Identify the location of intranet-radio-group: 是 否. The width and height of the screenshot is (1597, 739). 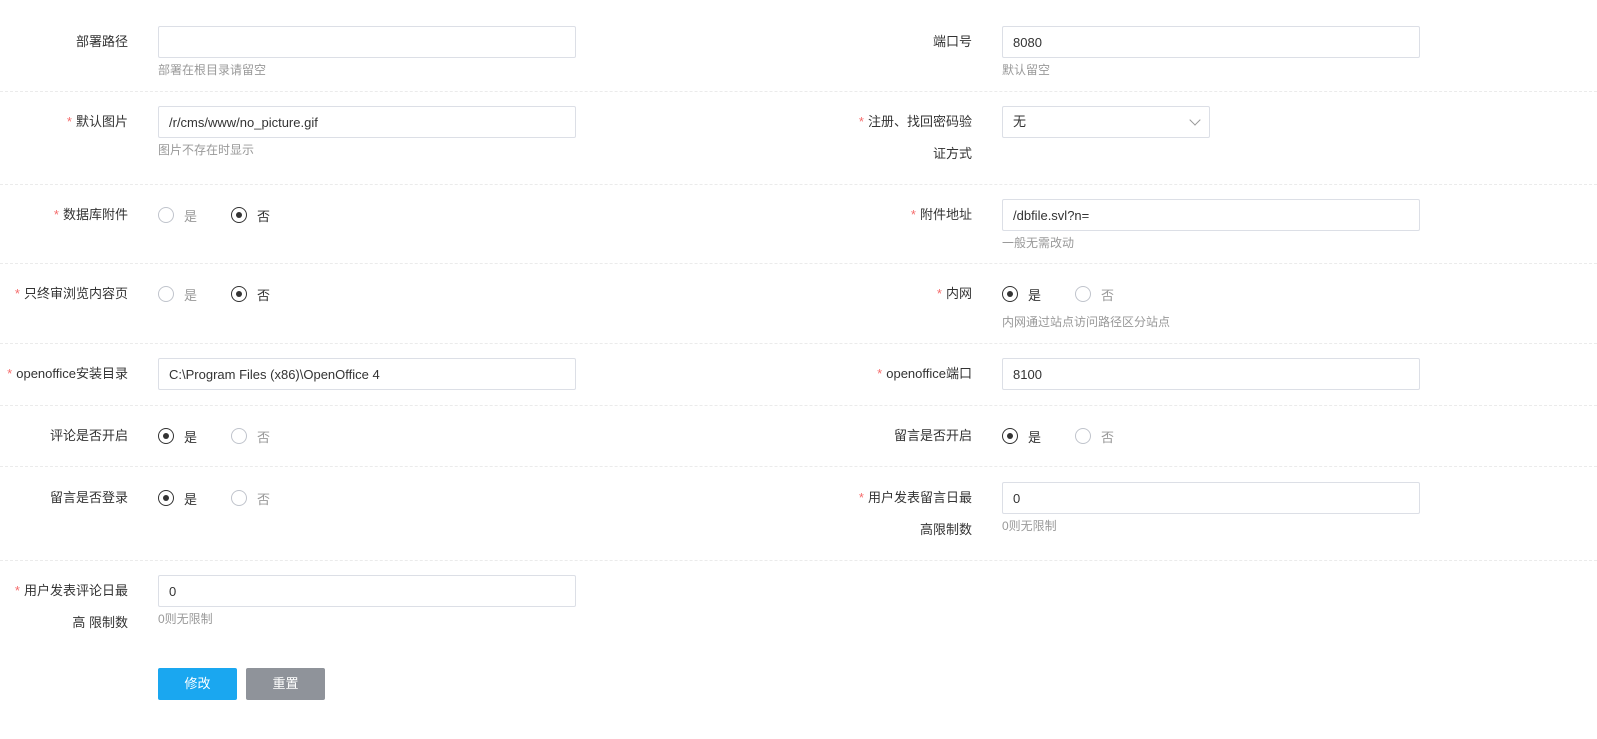
(1086, 294).